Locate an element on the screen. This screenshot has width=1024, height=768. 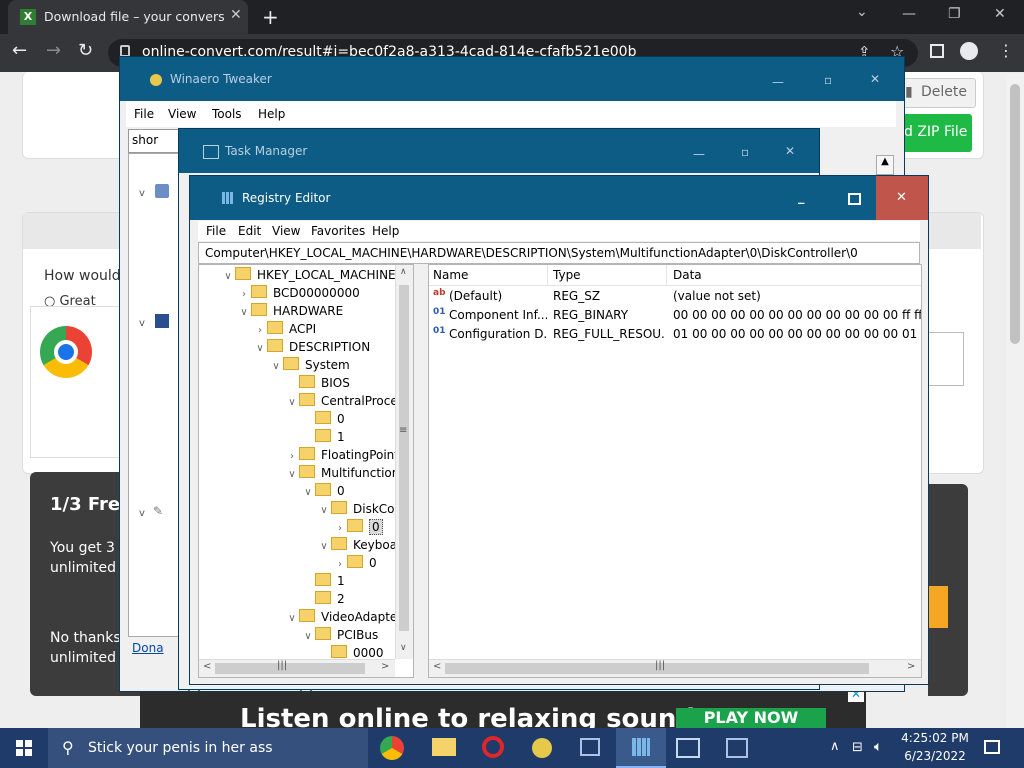
tree-node: 2 is located at coordinates (323, 600).